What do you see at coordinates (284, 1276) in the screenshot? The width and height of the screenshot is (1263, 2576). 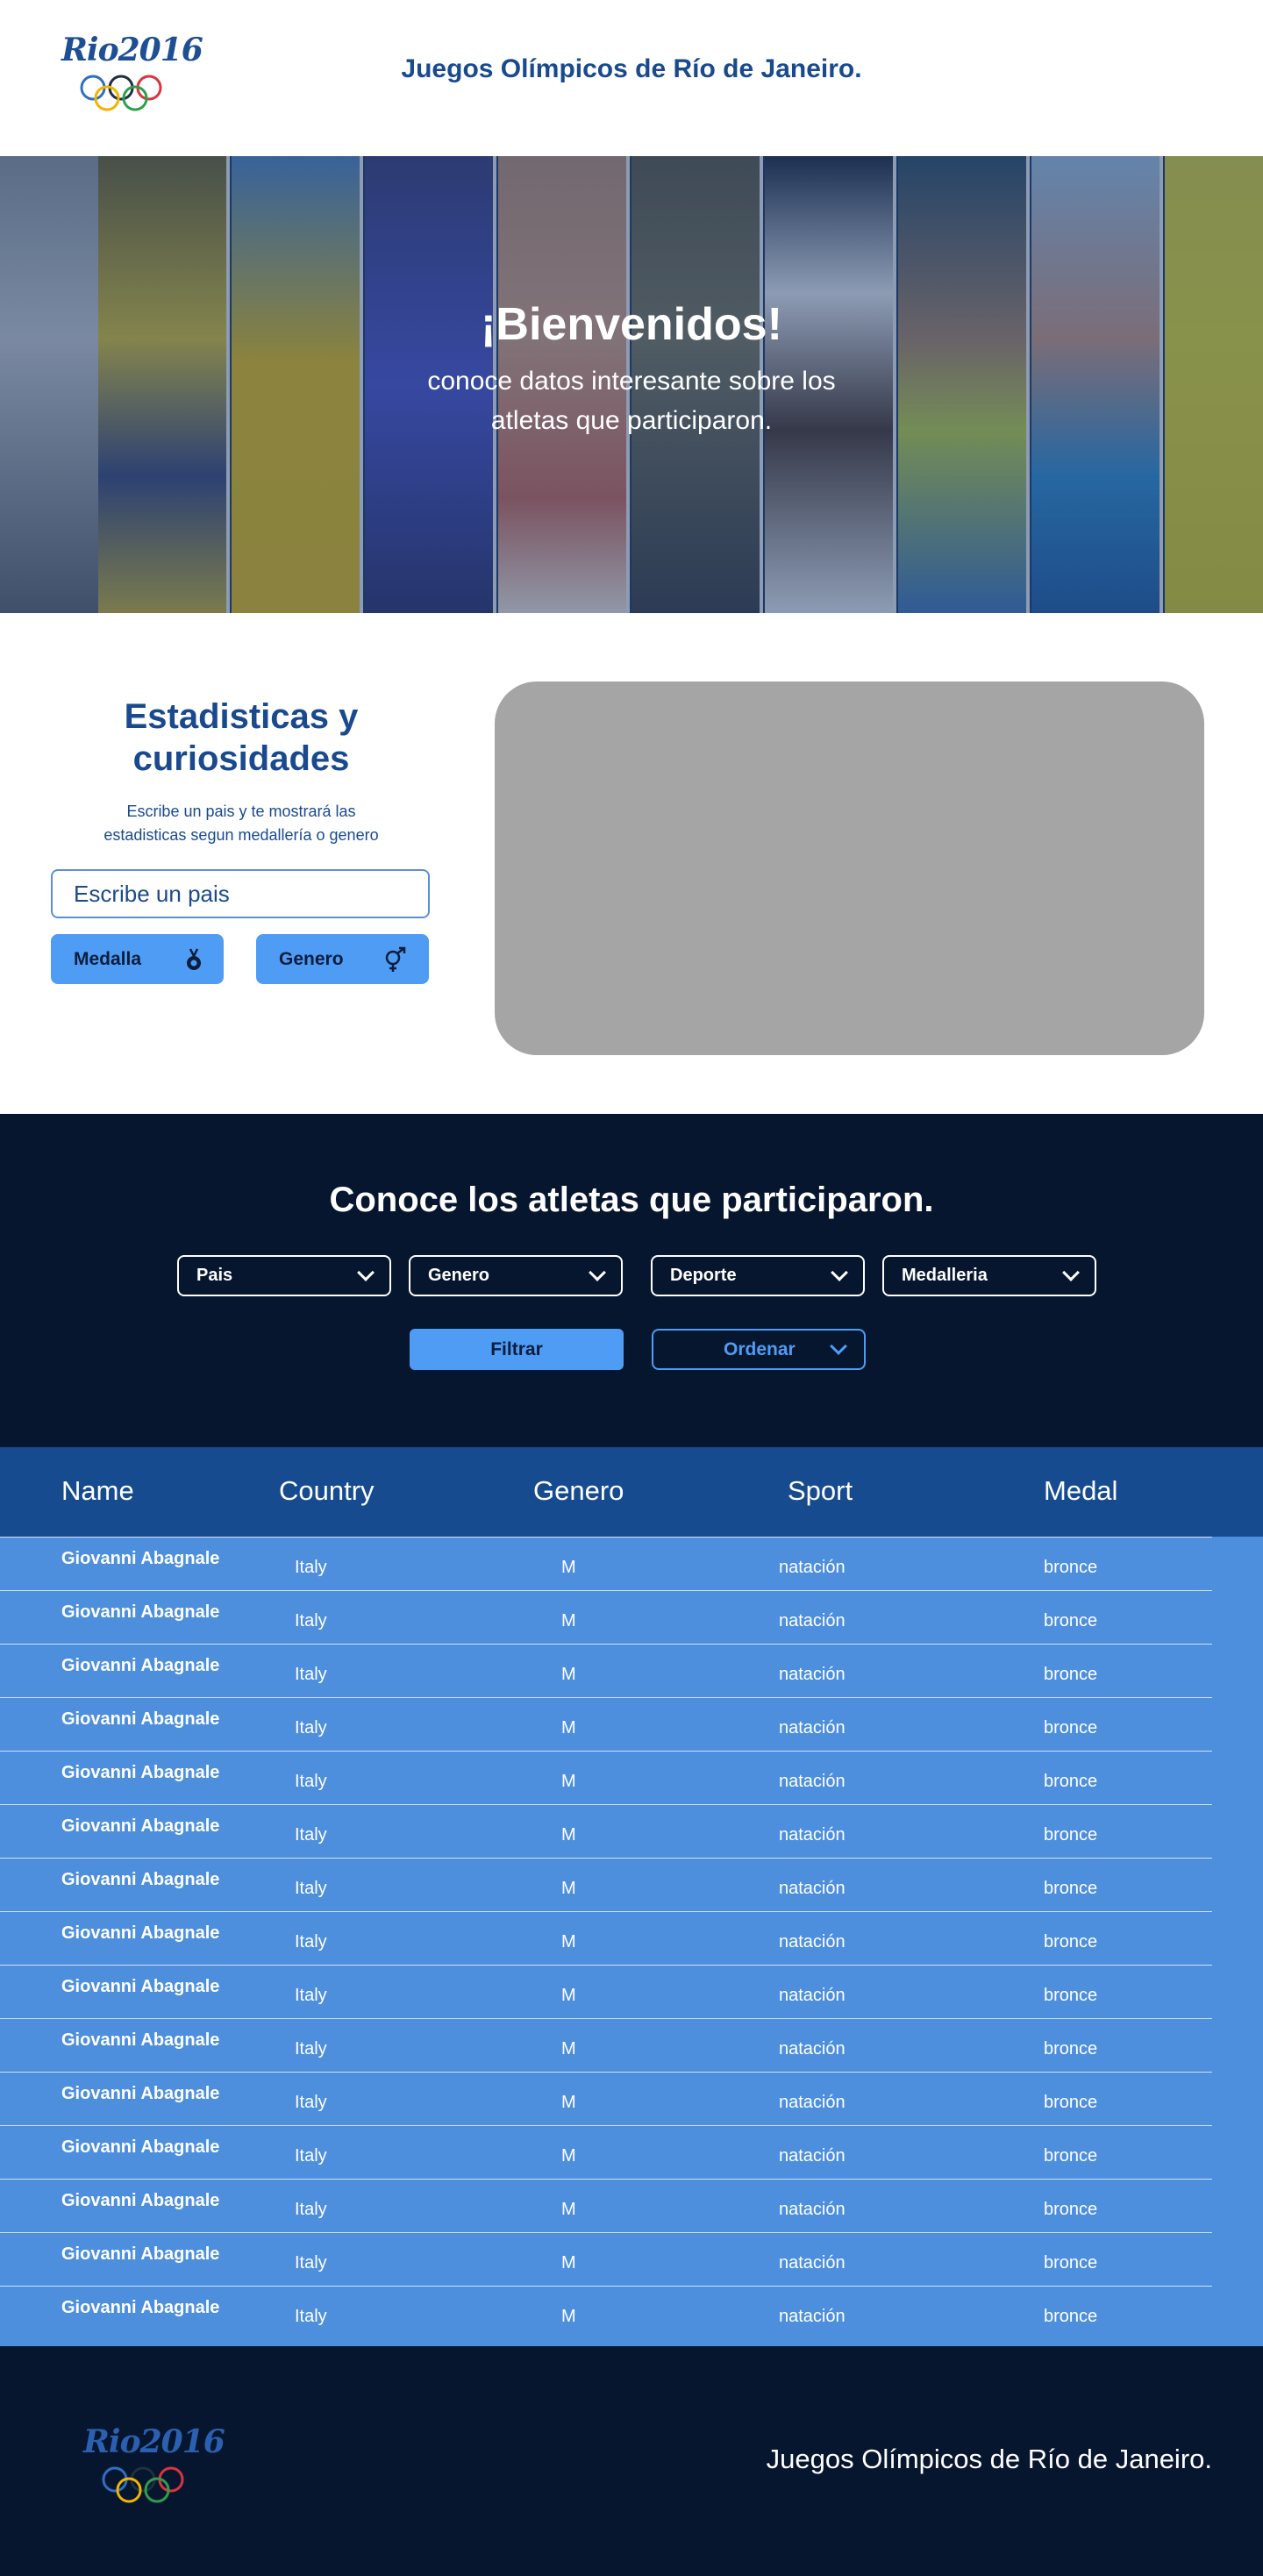 I see `filter-country-dropdown: Pais` at bounding box center [284, 1276].